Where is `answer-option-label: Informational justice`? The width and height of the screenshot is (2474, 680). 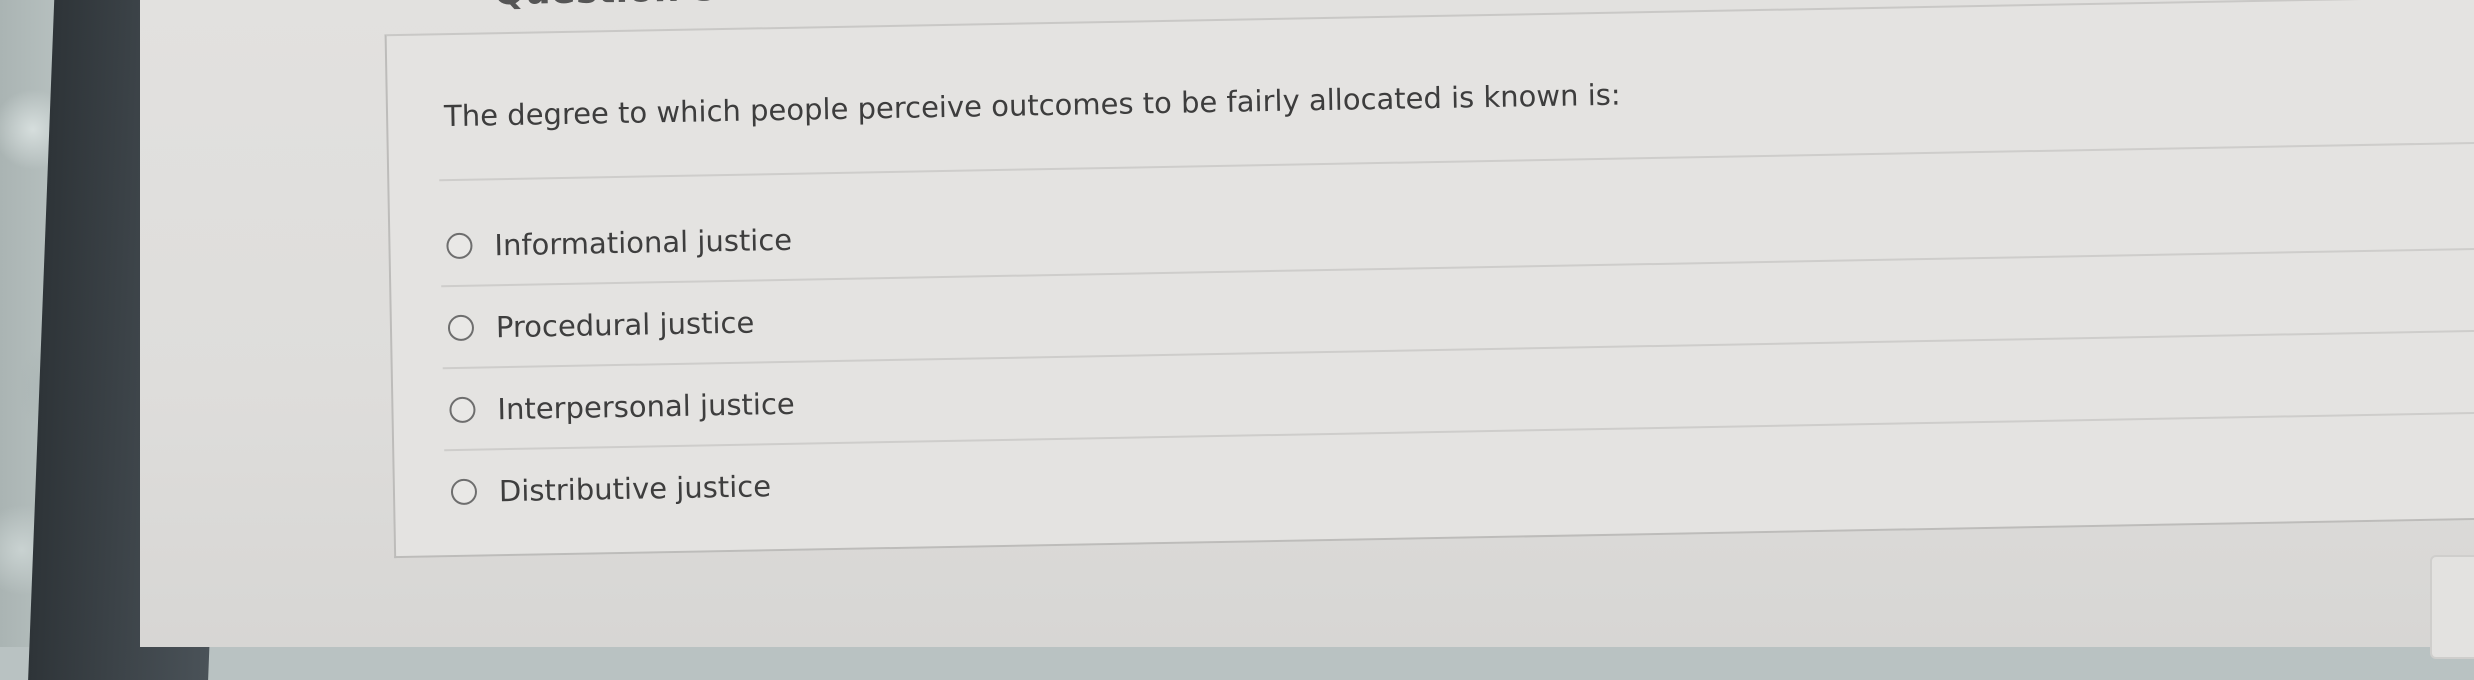 answer-option-label: Informational justice is located at coordinates (643, 242).